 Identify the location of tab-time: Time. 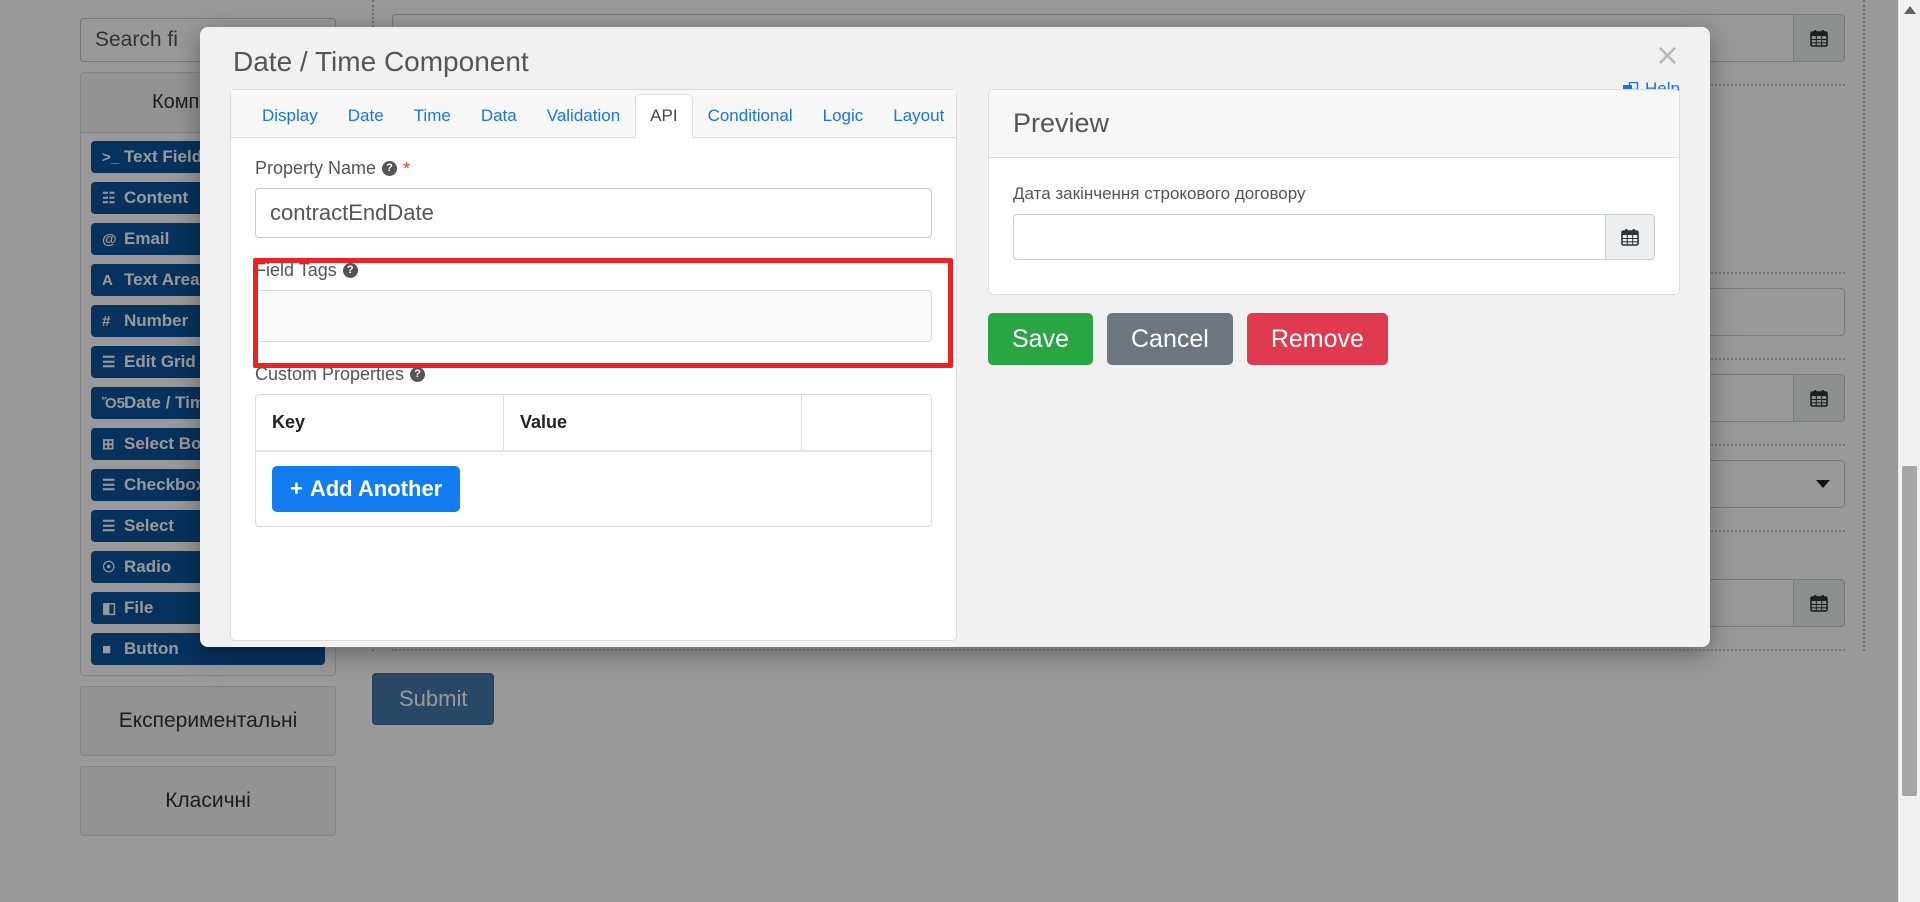
(432, 116).